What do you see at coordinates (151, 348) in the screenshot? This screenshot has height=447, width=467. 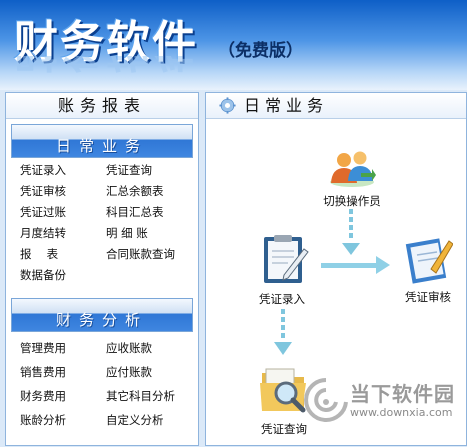 I see `menu-receivables: 应收账款` at bounding box center [151, 348].